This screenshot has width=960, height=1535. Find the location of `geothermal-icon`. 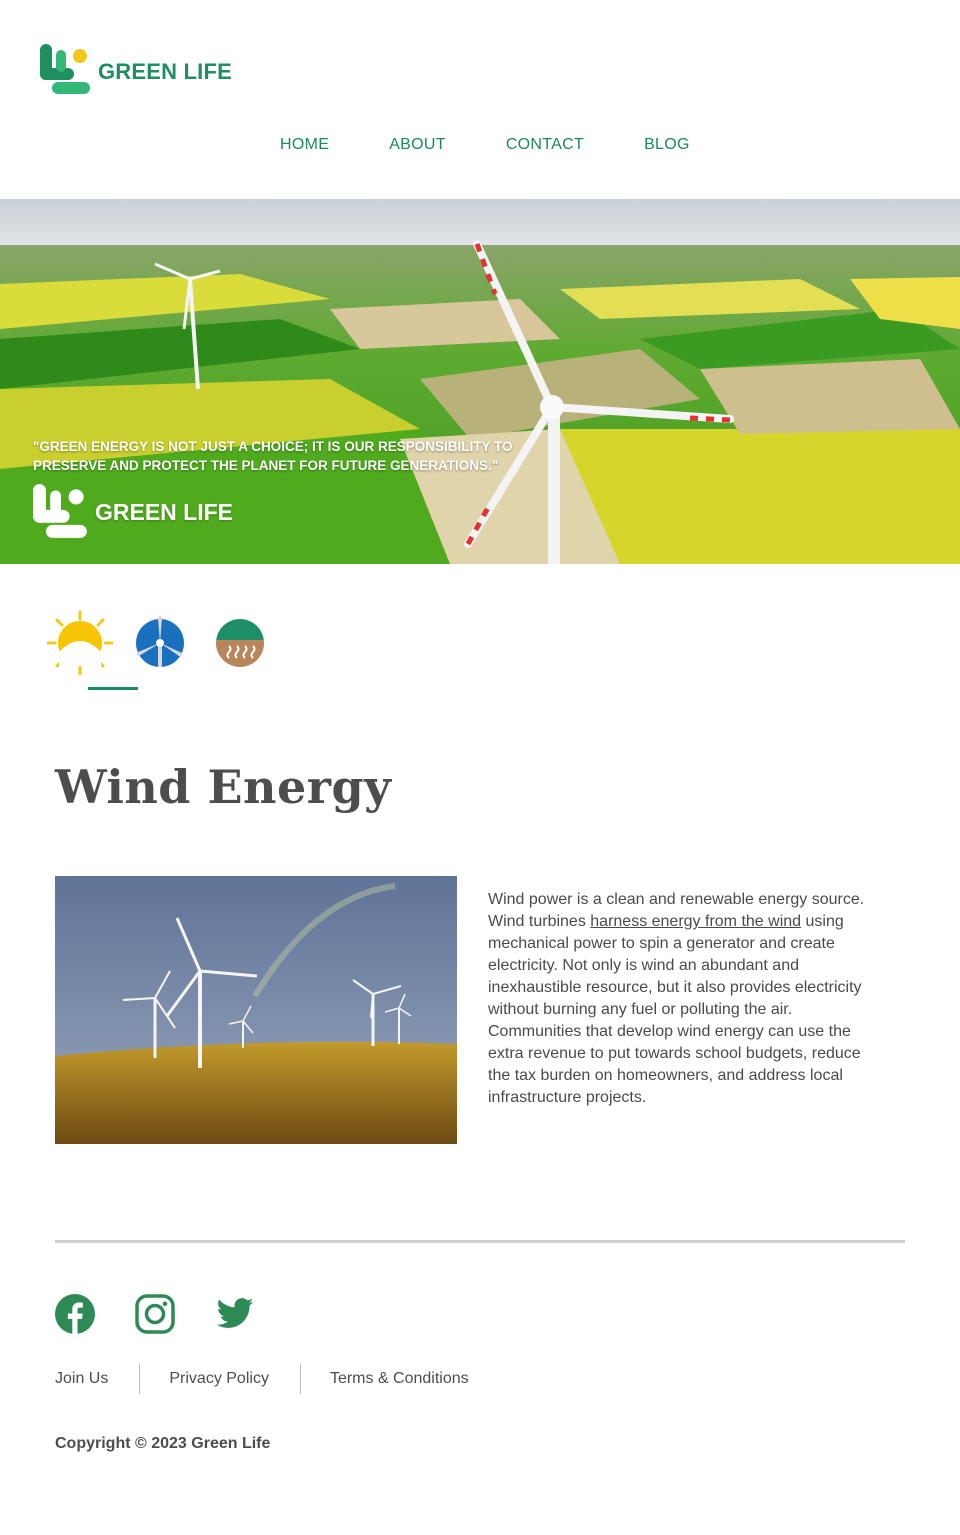

geothermal-icon is located at coordinates (240, 643).